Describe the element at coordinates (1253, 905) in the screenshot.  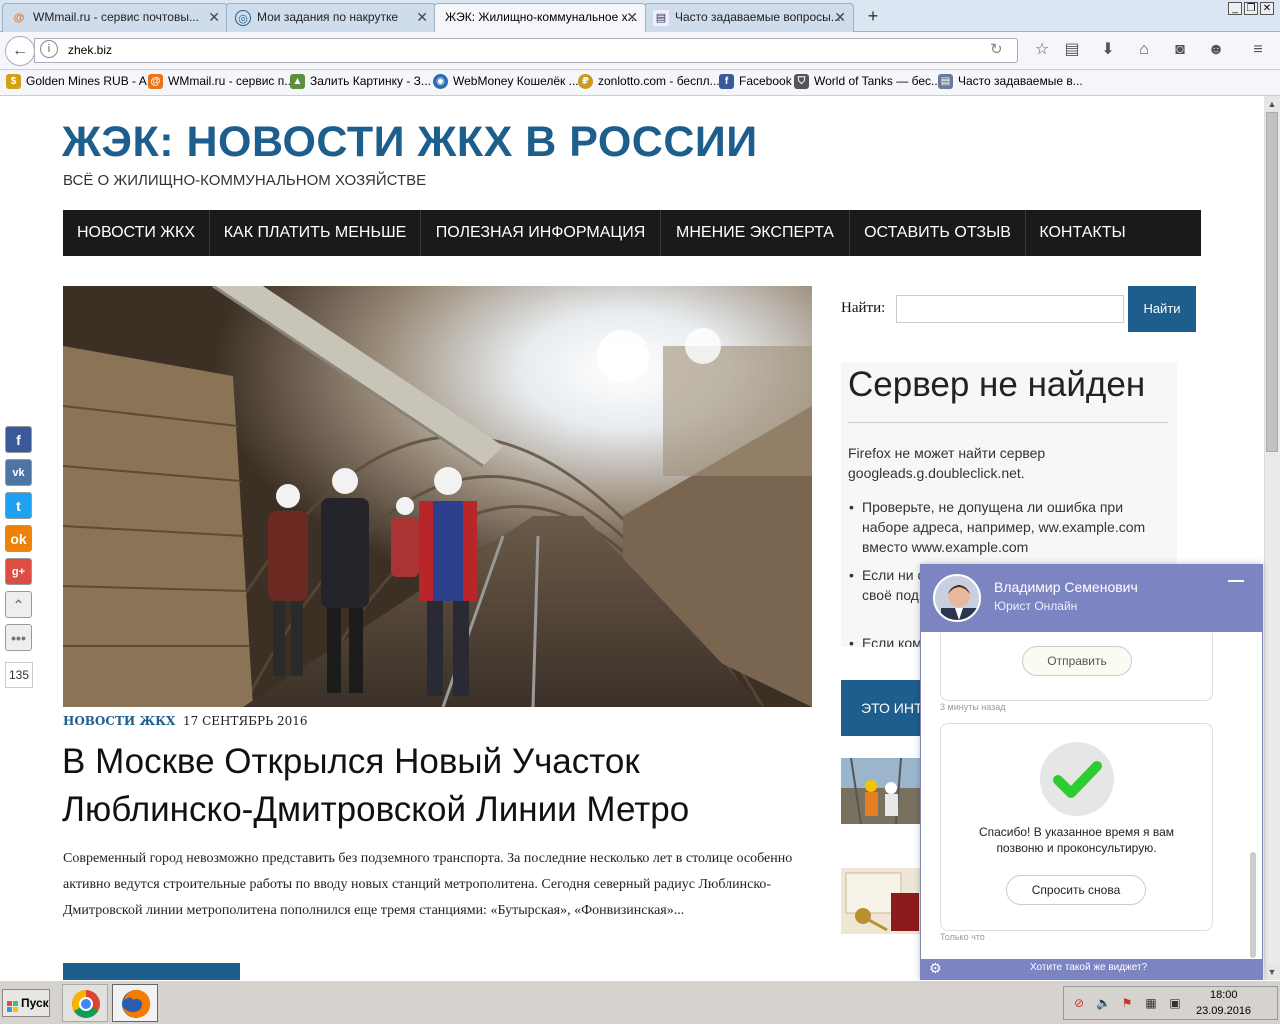
I see `chat-scrollbar` at that location.